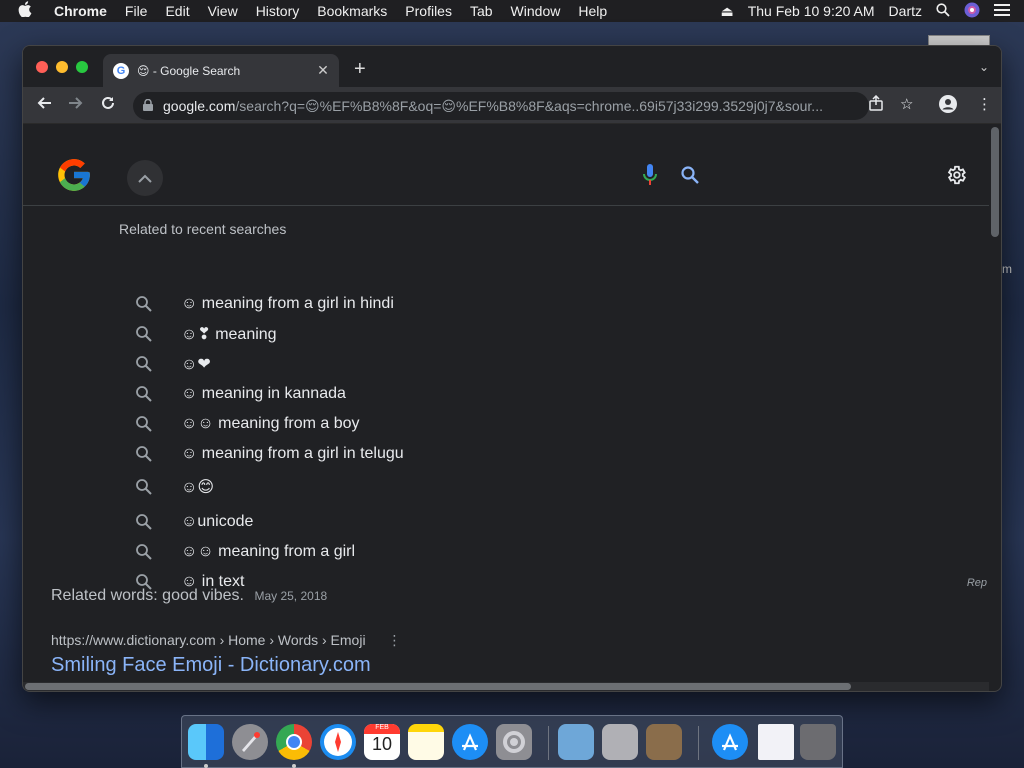  I want to click on lock-icon, so click(148, 106).